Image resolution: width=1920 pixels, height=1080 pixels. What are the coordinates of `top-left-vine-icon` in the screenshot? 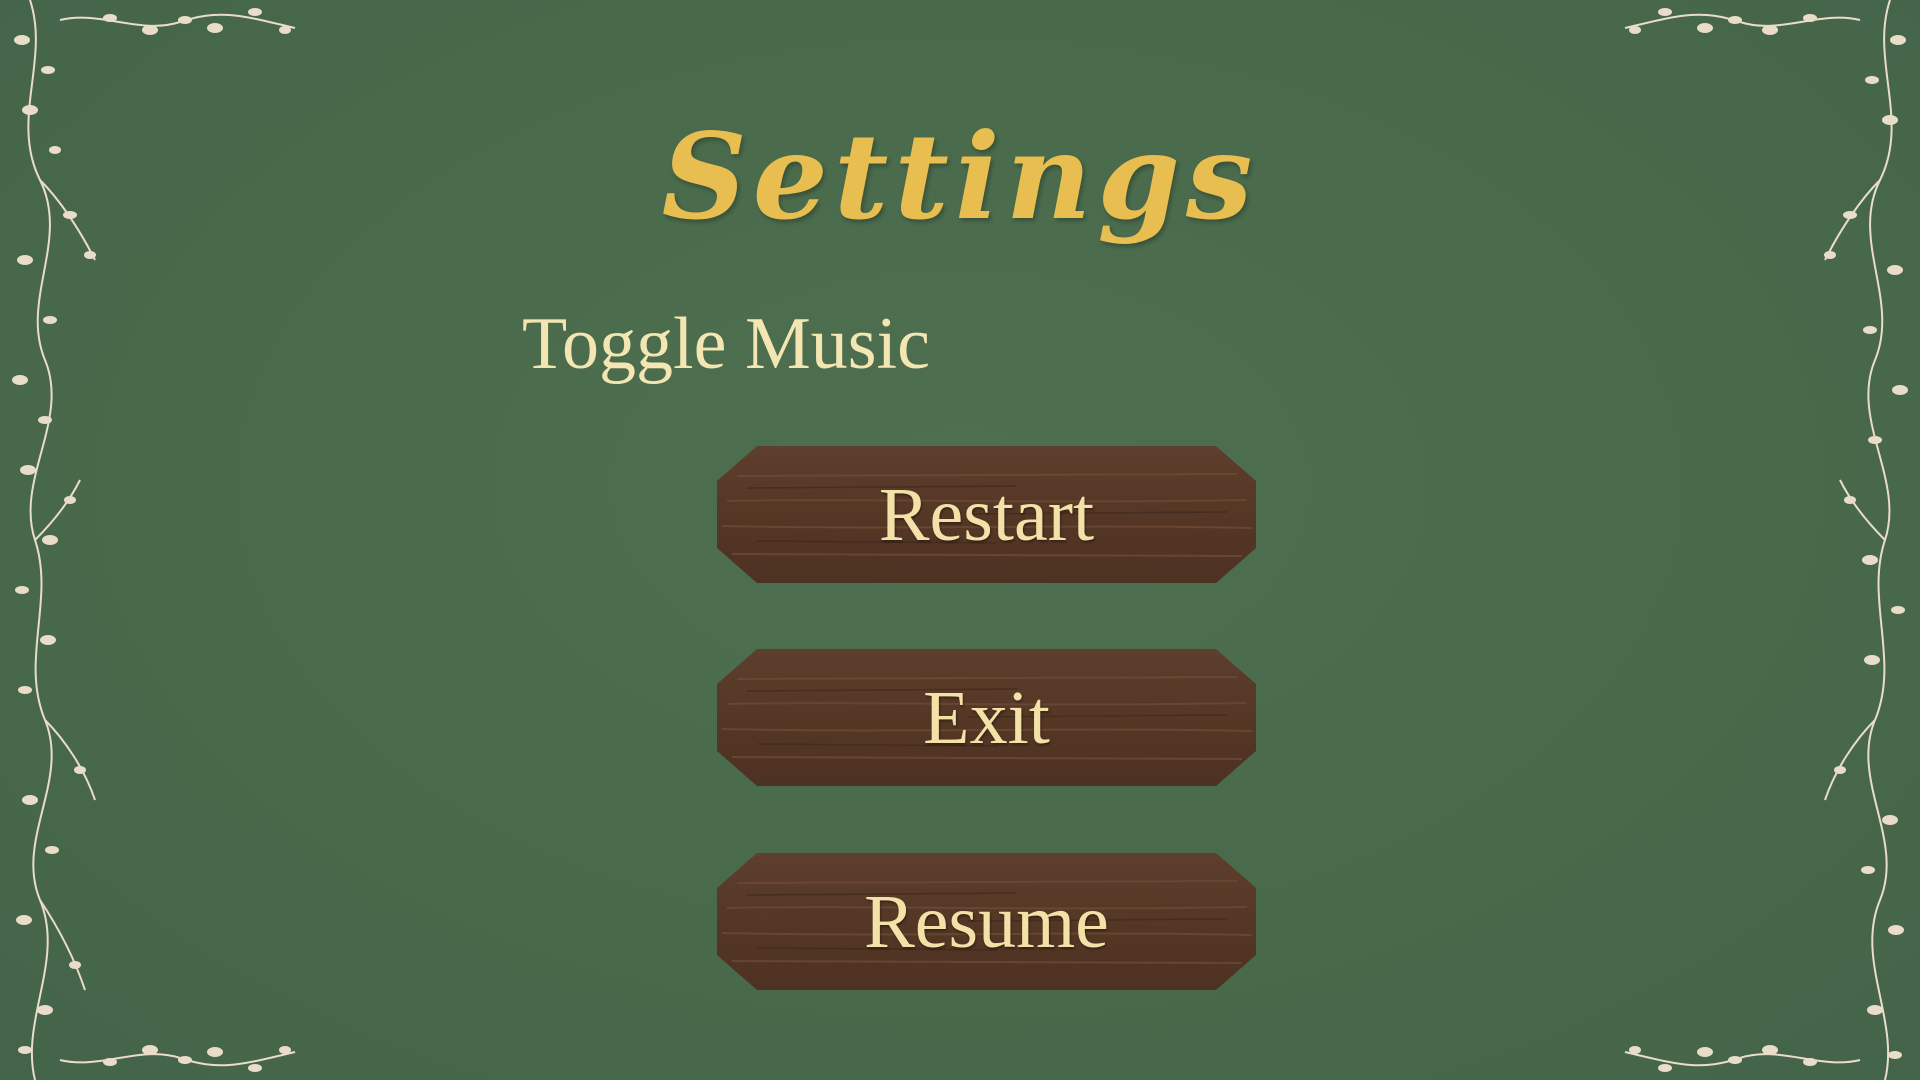 It's located at (177, 21).